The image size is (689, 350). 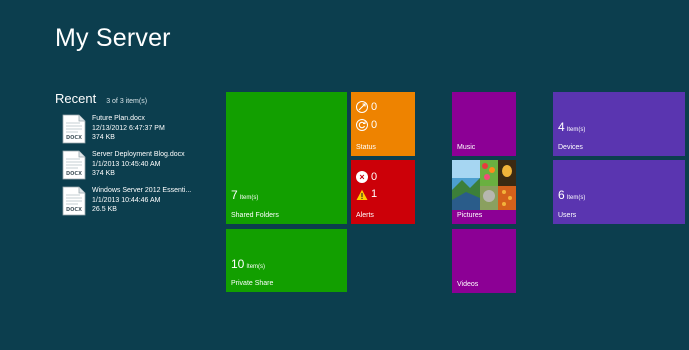 What do you see at coordinates (138, 154) in the screenshot?
I see `file-name: Server Deployment Blog.docx` at bounding box center [138, 154].